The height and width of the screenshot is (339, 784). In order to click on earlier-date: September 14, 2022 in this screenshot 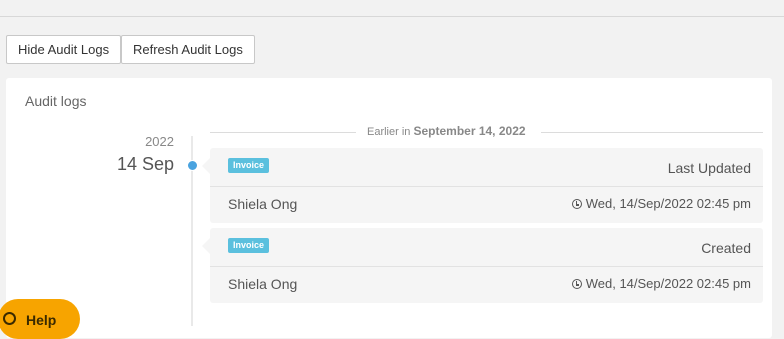, I will do `click(469, 131)`.